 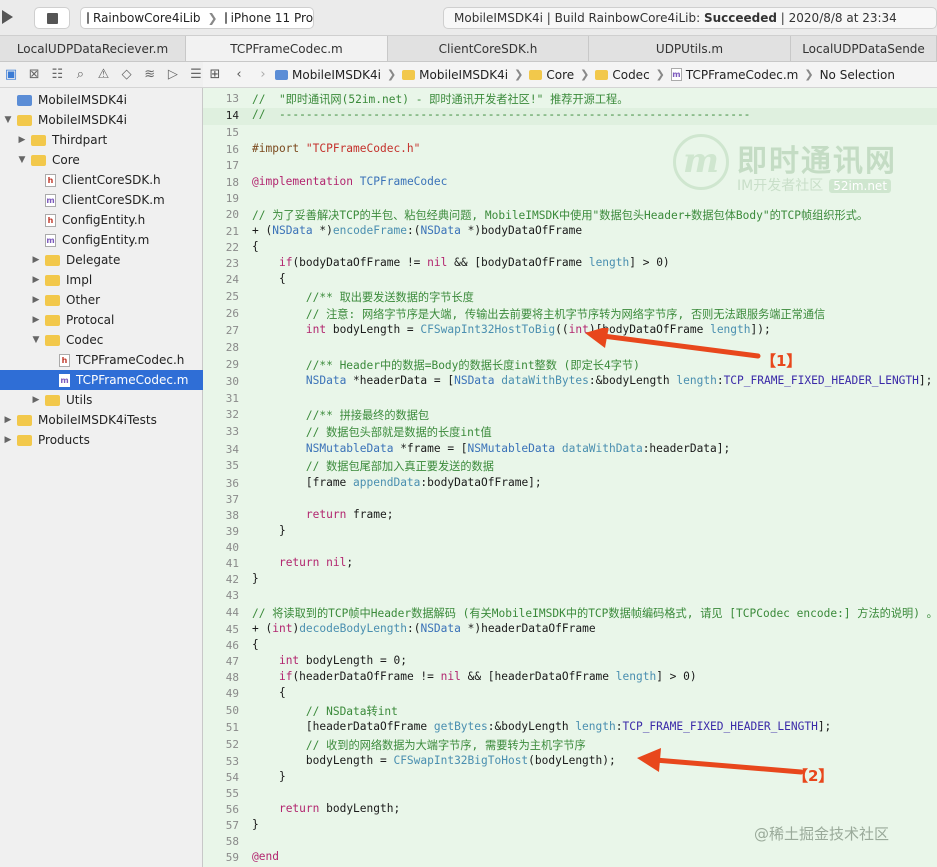 What do you see at coordinates (560, 74) in the screenshot?
I see `jump-bar-segment-label: Core` at bounding box center [560, 74].